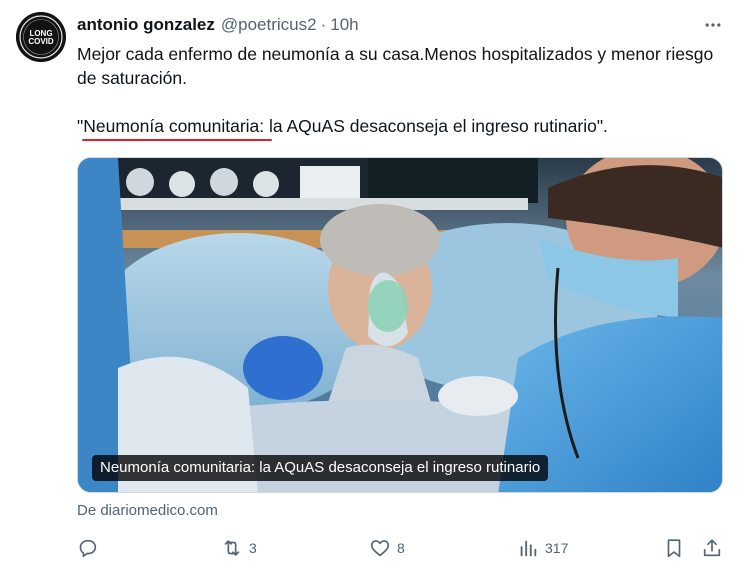 The image size is (748, 572). Describe the element at coordinates (557, 548) in the screenshot. I see `views-count: 317` at that location.